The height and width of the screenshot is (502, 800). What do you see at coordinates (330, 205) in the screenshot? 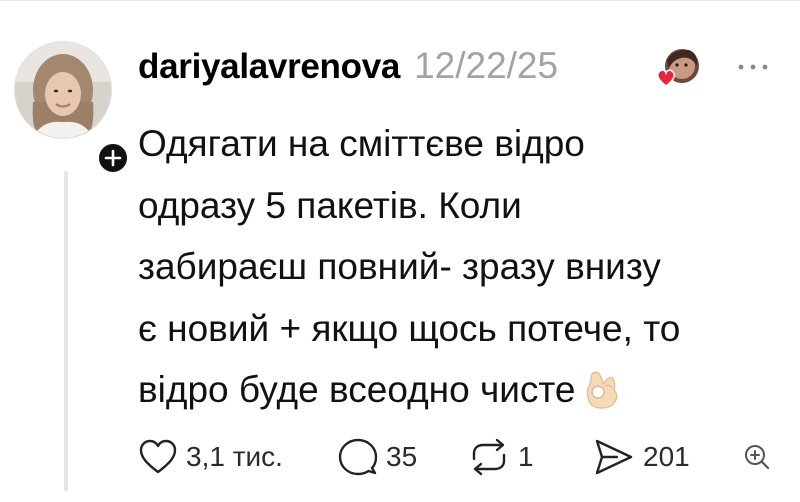
I see `post-text-line: одразу 5 пакетів. Коли` at bounding box center [330, 205].